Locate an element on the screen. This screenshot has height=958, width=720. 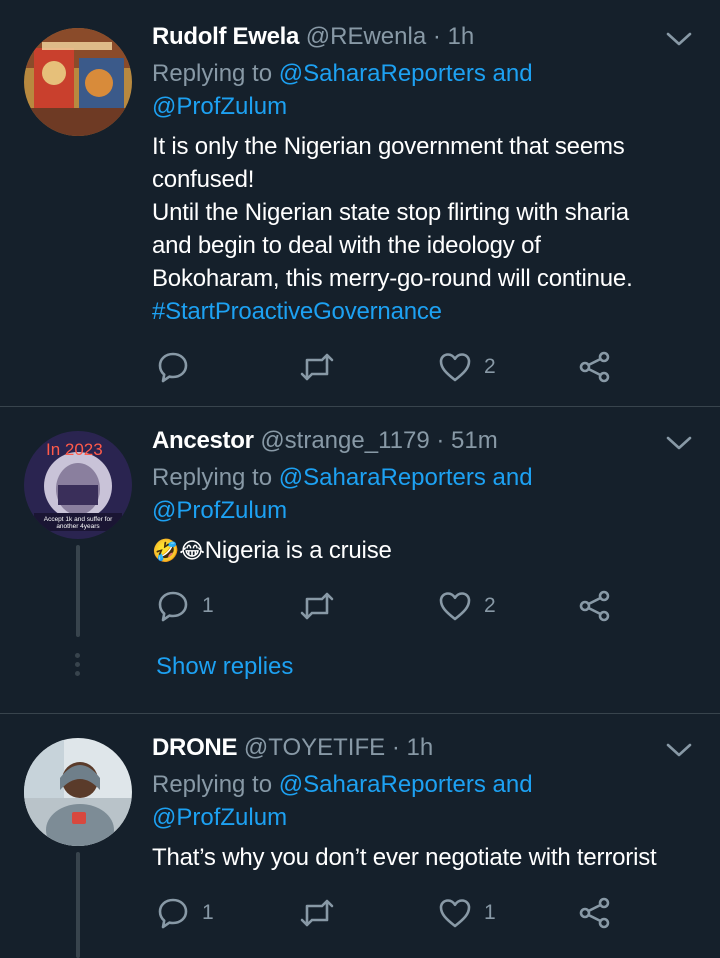
svg-text: Accept 1k and suffer for is located at coordinates (78, 519).